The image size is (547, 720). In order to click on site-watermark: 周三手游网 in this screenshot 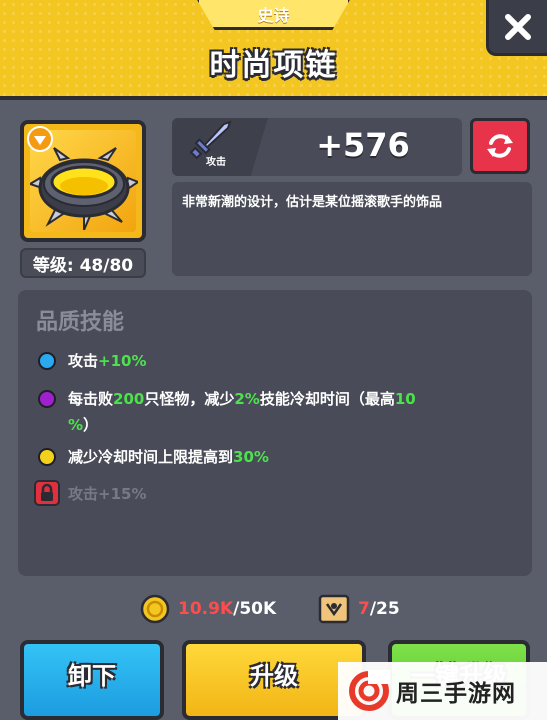, I will do `click(442, 691)`.